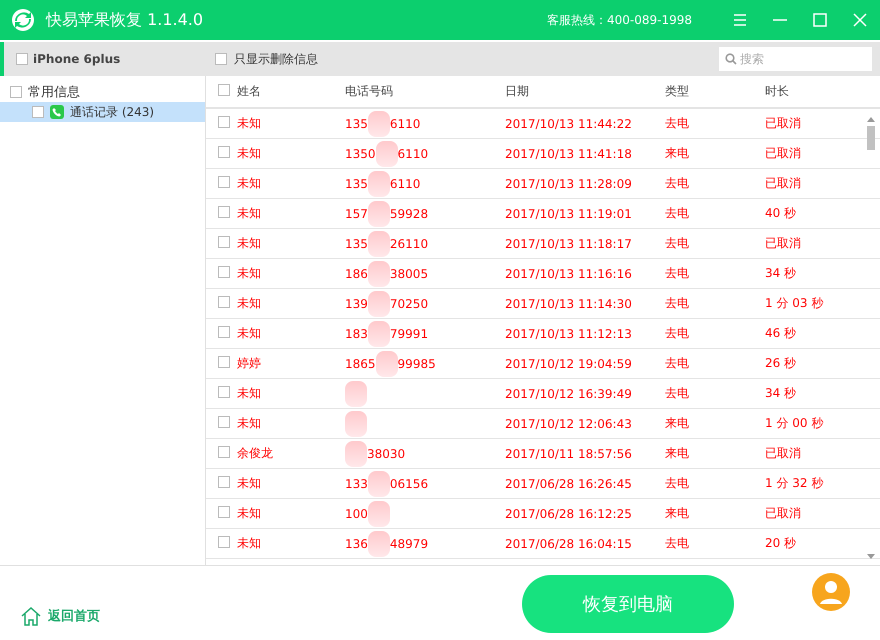 Image resolution: width=880 pixels, height=640 pixels. I want to click on maximize-icon, so click(820, 20).